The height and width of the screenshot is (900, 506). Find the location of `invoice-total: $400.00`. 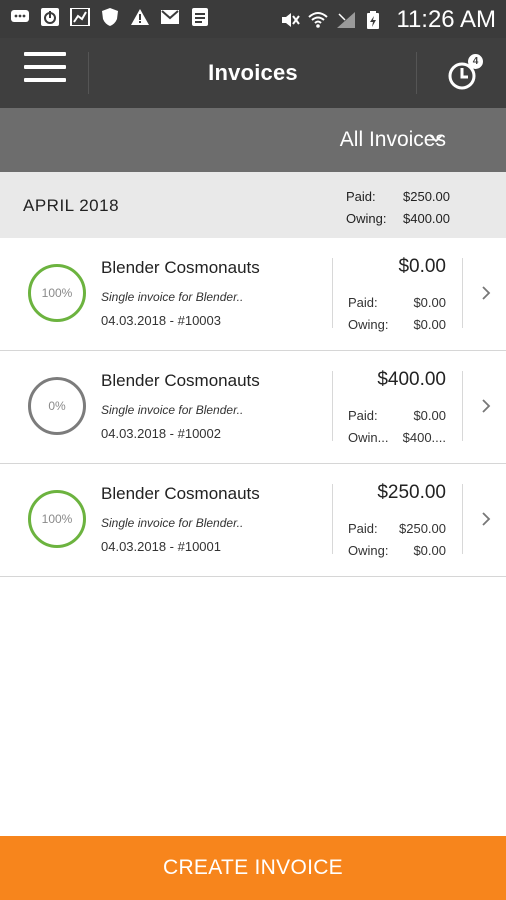

invoice-total: $400.00 is located at coordinates (411, 379).